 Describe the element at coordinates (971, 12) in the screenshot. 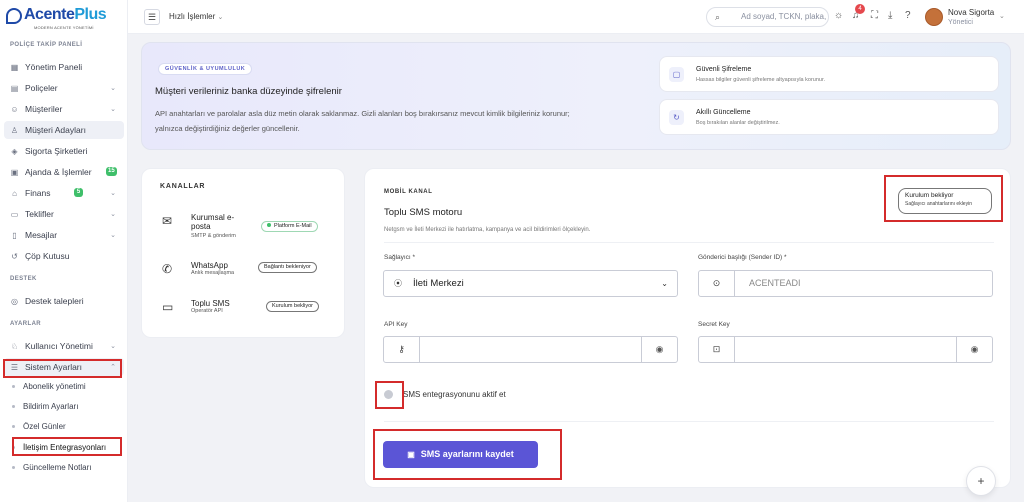

I see `user-name: Nova Sigorta` at that location.